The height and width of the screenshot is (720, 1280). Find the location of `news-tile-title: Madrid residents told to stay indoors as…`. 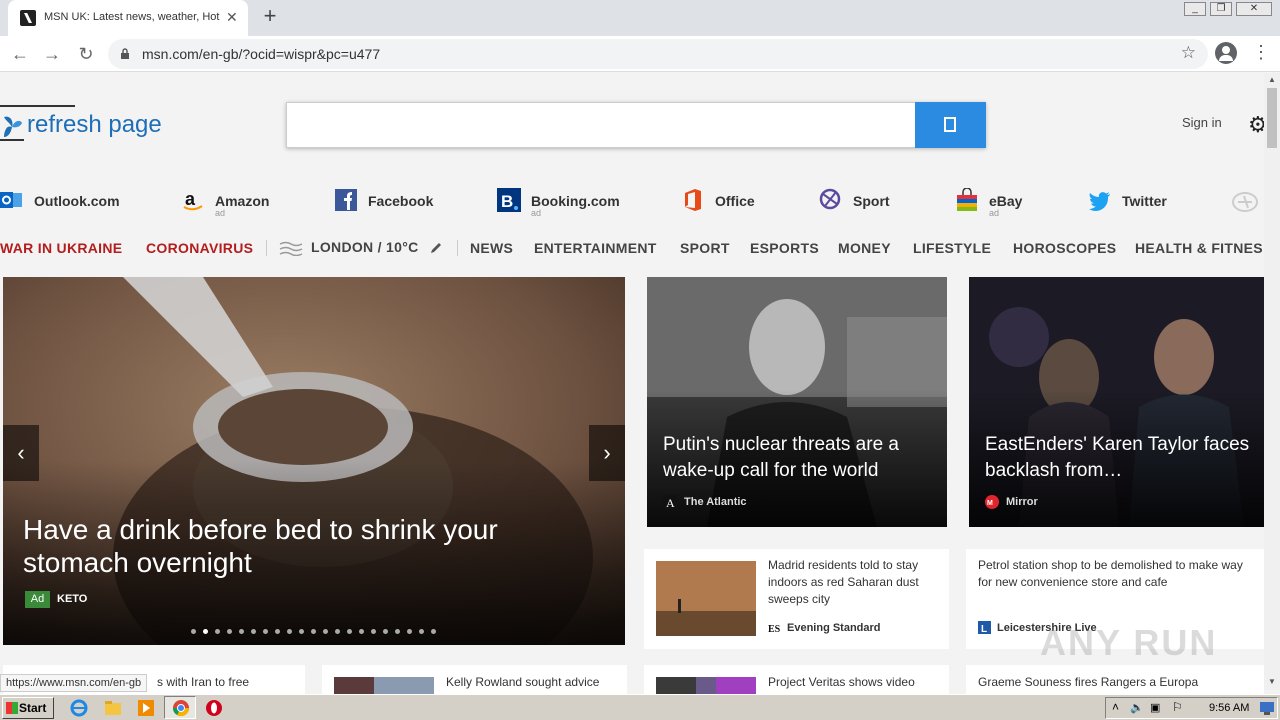

news-tile-title: Madrid residents told to stay indoors as… is located at coordinates (854, 582).